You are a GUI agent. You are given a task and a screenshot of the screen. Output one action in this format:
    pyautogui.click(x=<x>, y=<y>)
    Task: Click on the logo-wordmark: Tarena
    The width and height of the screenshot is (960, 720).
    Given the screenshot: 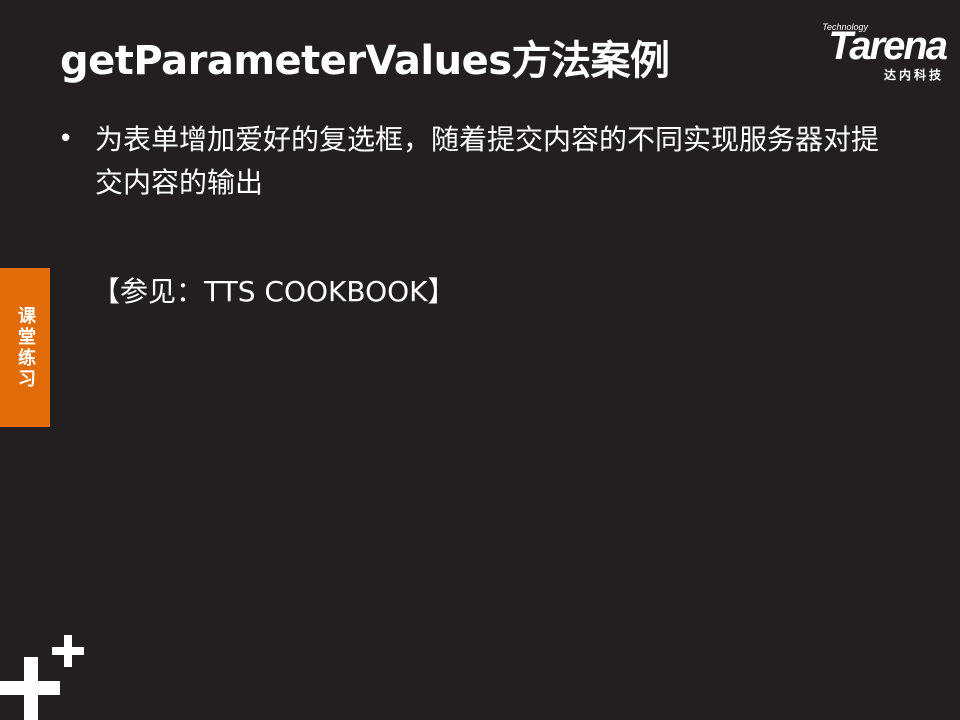 What is the action you would take?
    pyautogui.click(x=888, y=46)
    